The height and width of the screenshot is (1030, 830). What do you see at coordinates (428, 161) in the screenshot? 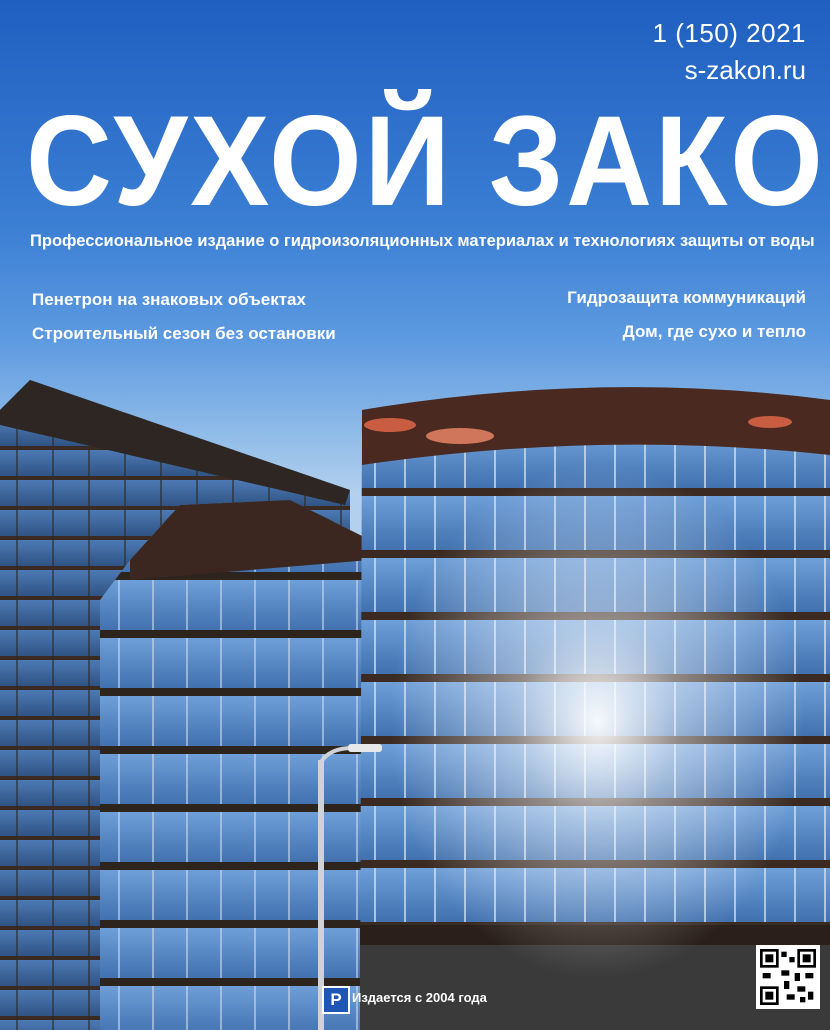
I see `magazine-title: СУХОЙ ЗАКОН` at bounding box center [428, 161].